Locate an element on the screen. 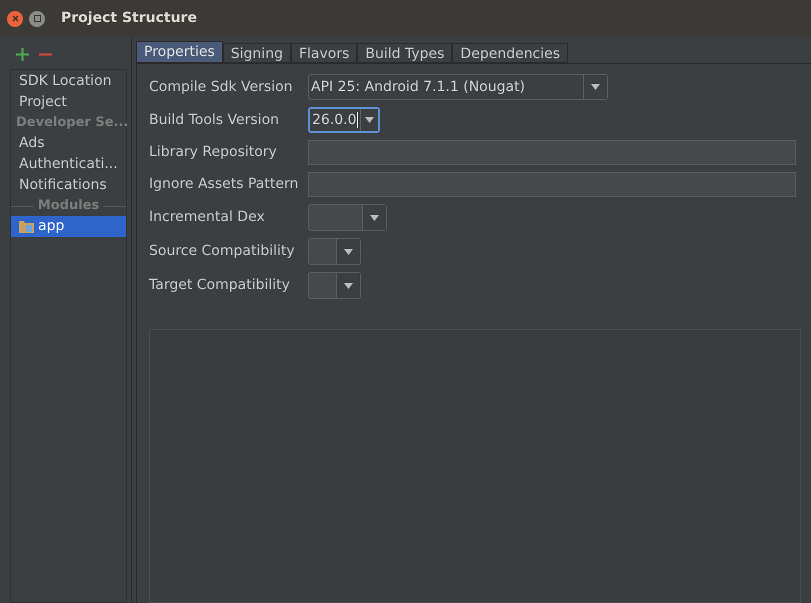 The width and height of the screenshot is (811, 603). module-item: app is located at coordinates (68, 226).